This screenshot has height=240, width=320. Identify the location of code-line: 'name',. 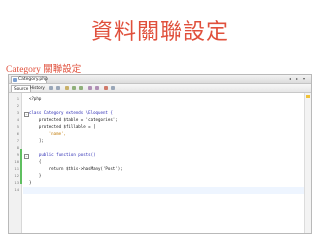
(47, 133).